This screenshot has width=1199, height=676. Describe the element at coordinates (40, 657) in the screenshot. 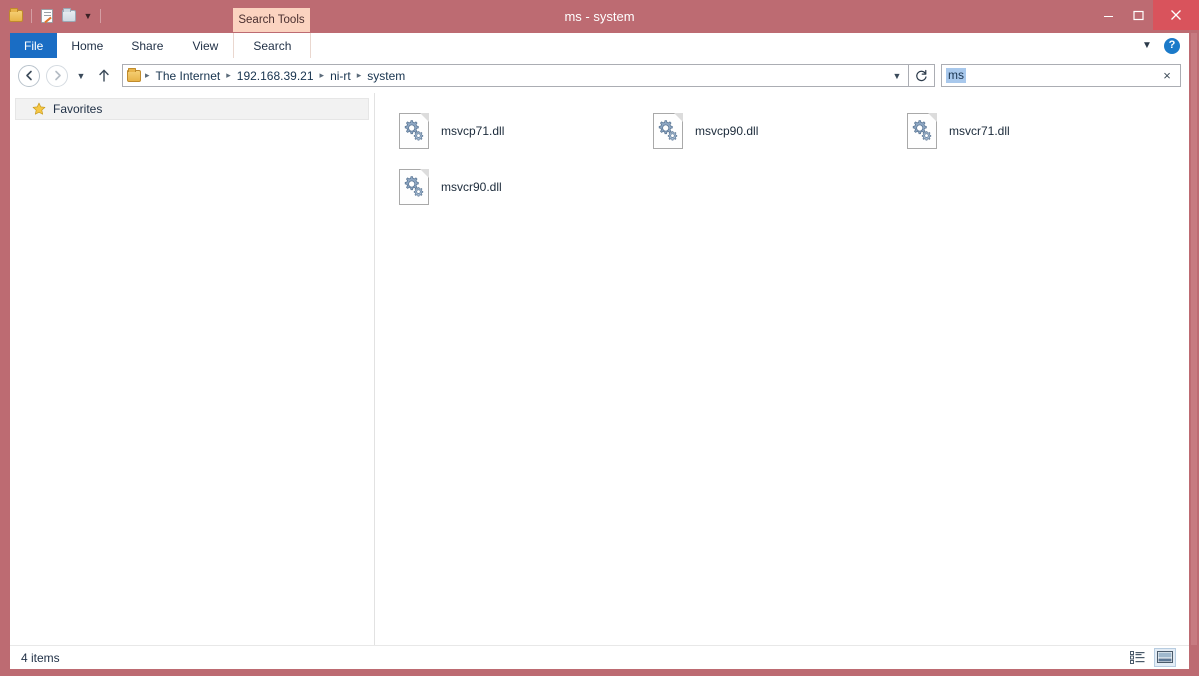

I see `item-count-label: 4 items` at that location.